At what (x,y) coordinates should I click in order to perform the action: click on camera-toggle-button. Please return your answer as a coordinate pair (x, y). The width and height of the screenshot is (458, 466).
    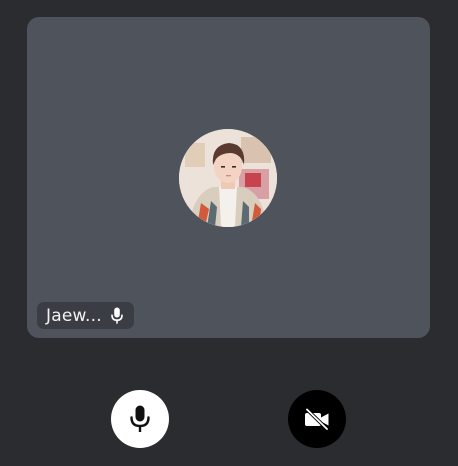
    Looking at the image, I should click on (317, 419).